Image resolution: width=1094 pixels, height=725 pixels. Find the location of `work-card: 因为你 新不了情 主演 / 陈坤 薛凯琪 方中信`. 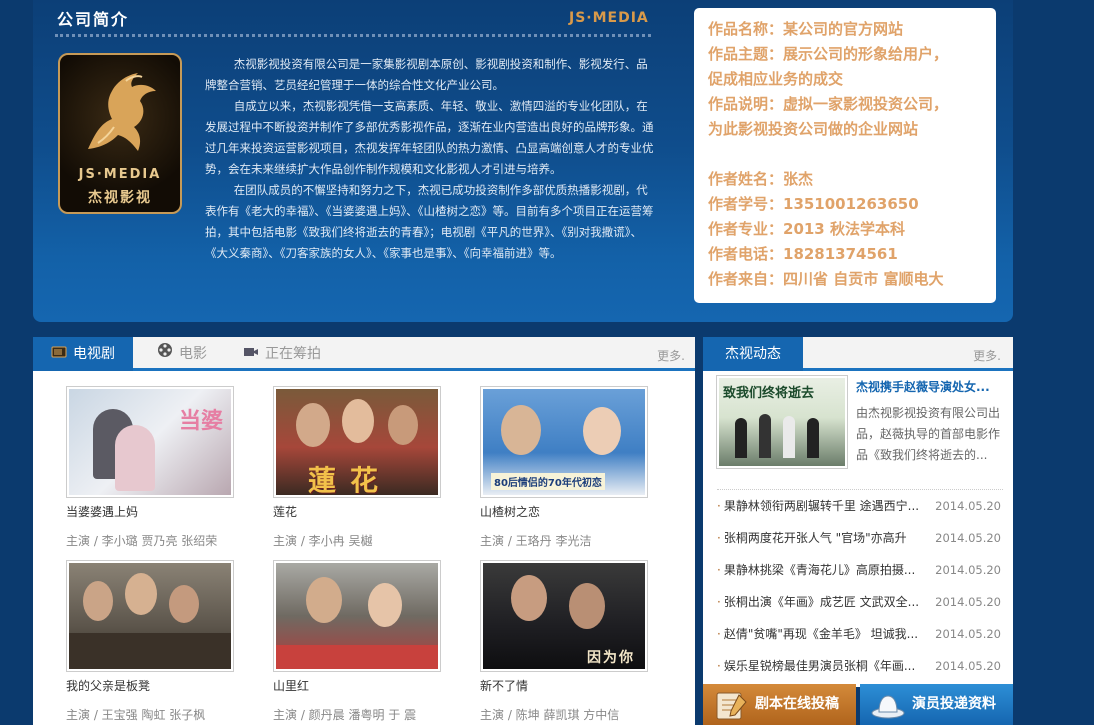

work-card: 因为你 新不了情 主演 / 陈坤 薛凯琪 方中信 is located at coordinates (570, 641).